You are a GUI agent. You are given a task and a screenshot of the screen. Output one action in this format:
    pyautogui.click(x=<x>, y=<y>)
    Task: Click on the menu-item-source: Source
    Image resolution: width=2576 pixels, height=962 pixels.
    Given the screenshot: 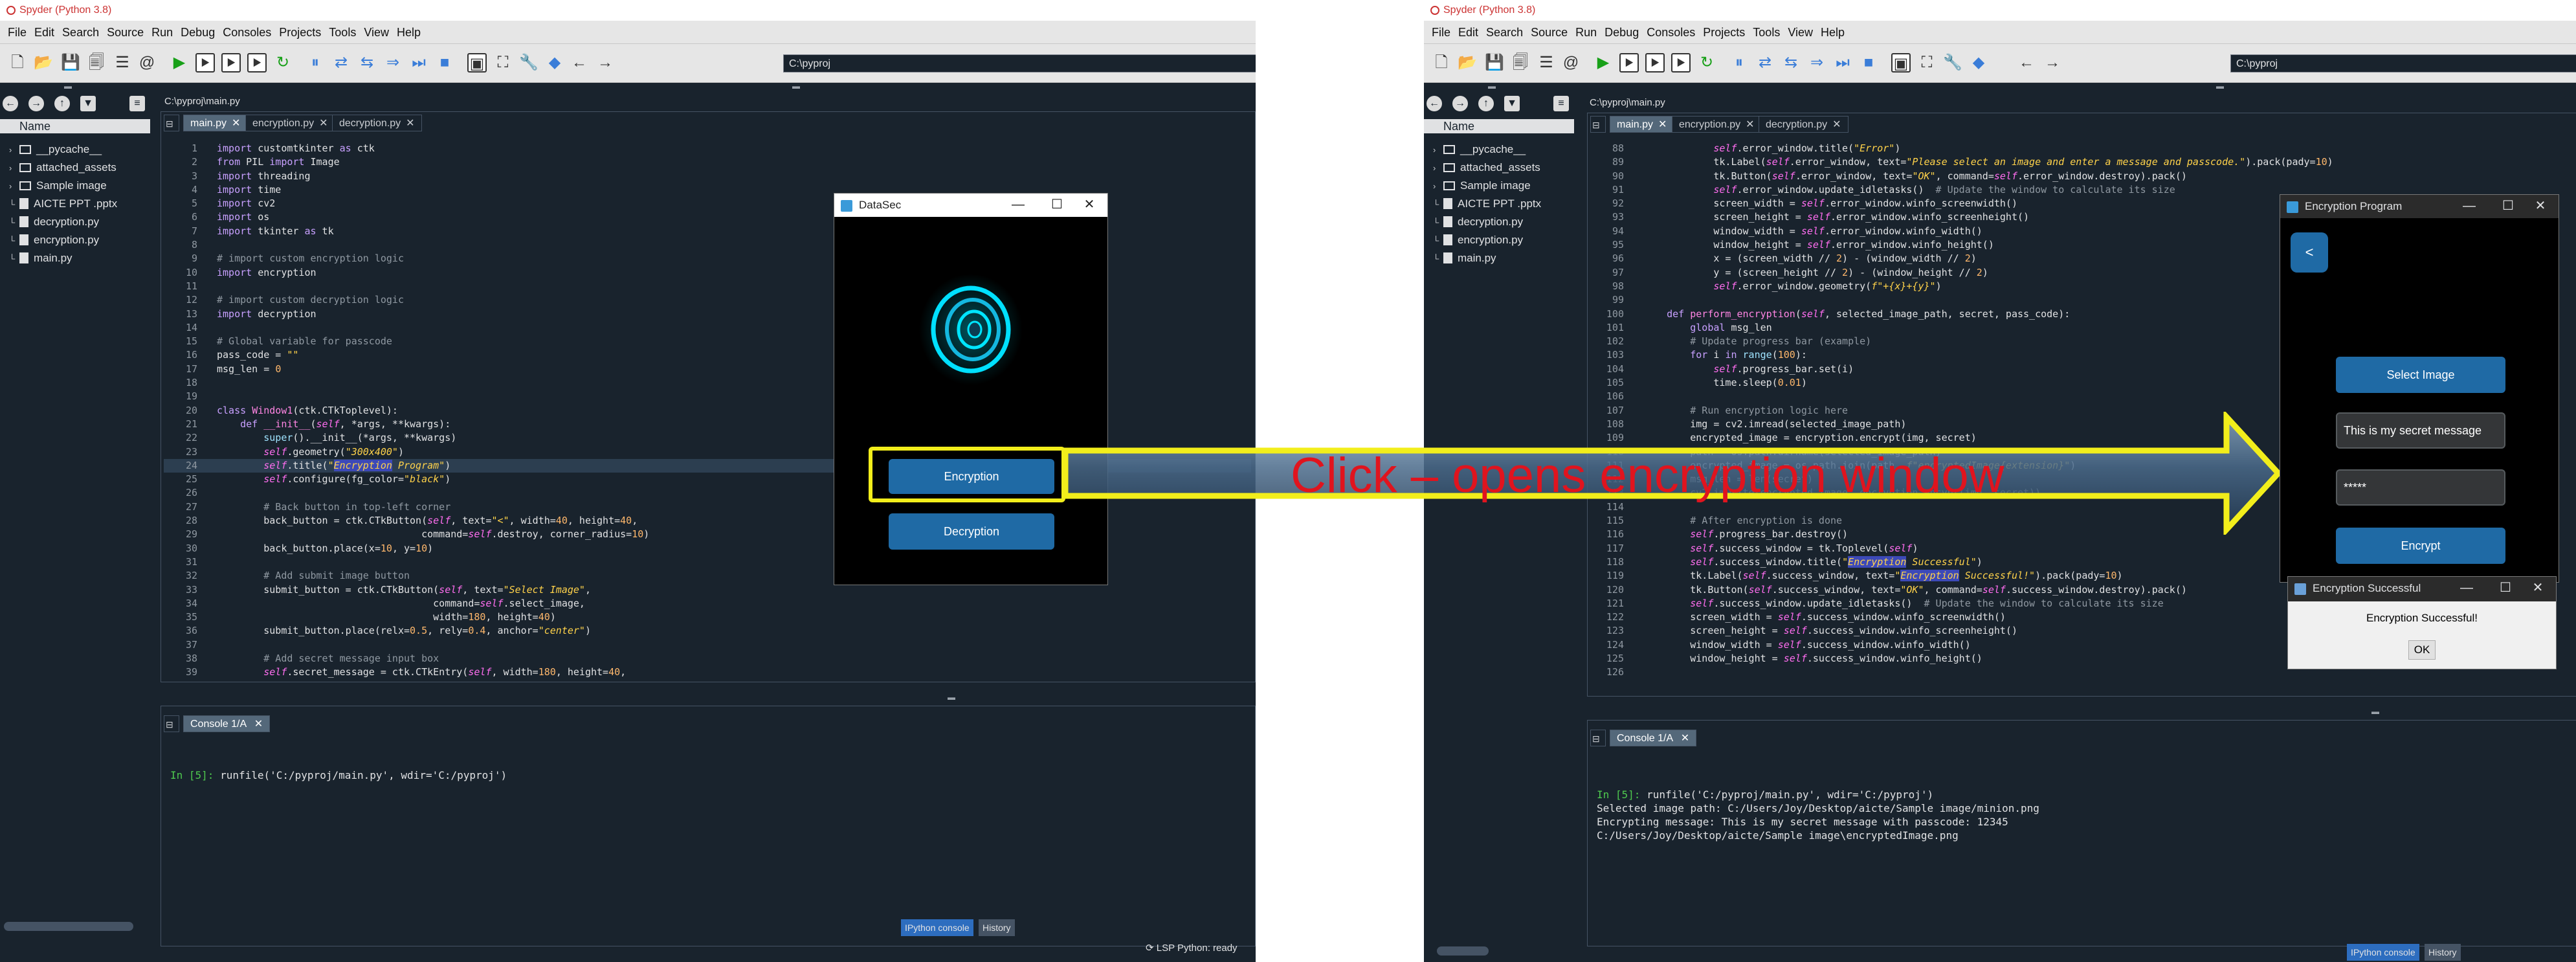 What is the action you would take?
    pyautogui.click(x=125, y=32)
    